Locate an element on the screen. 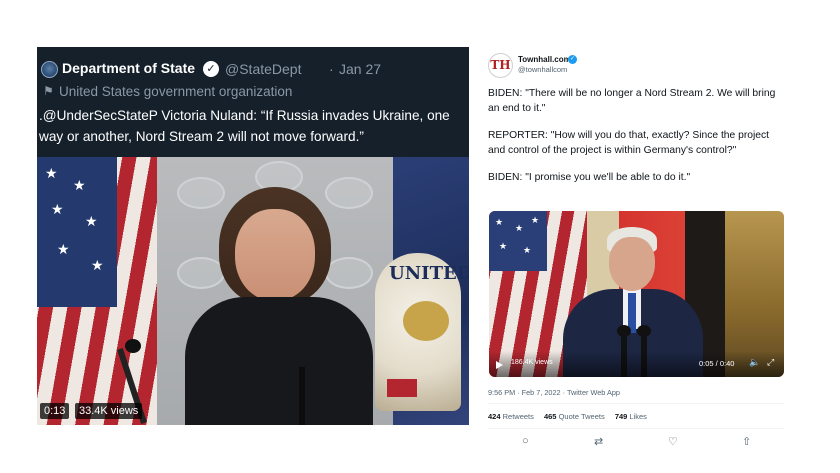 This screenshot has width=840, height=473. retweet-count: 424 is located at coordinates (494, 416).